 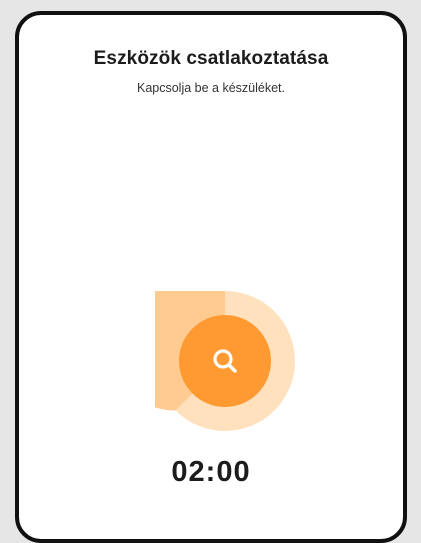 I want to click on scan-indicator, so click(x=225, y=361).